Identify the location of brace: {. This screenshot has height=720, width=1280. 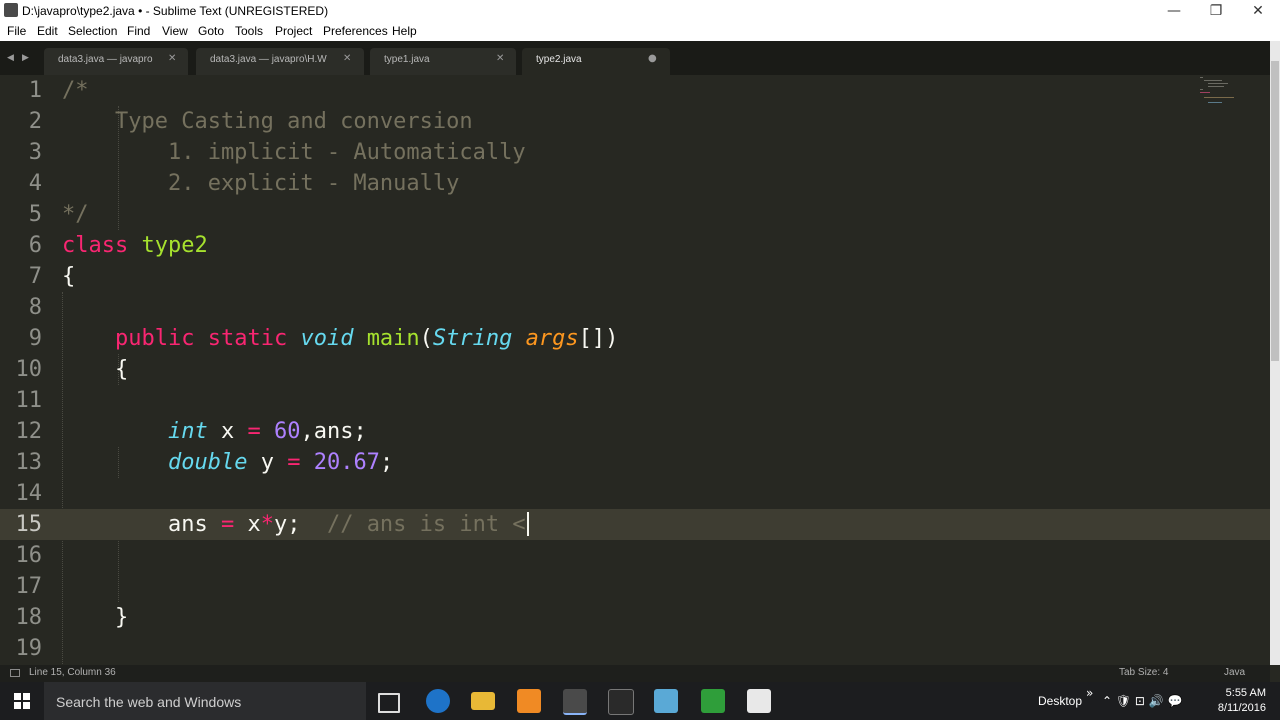
(121, 369).